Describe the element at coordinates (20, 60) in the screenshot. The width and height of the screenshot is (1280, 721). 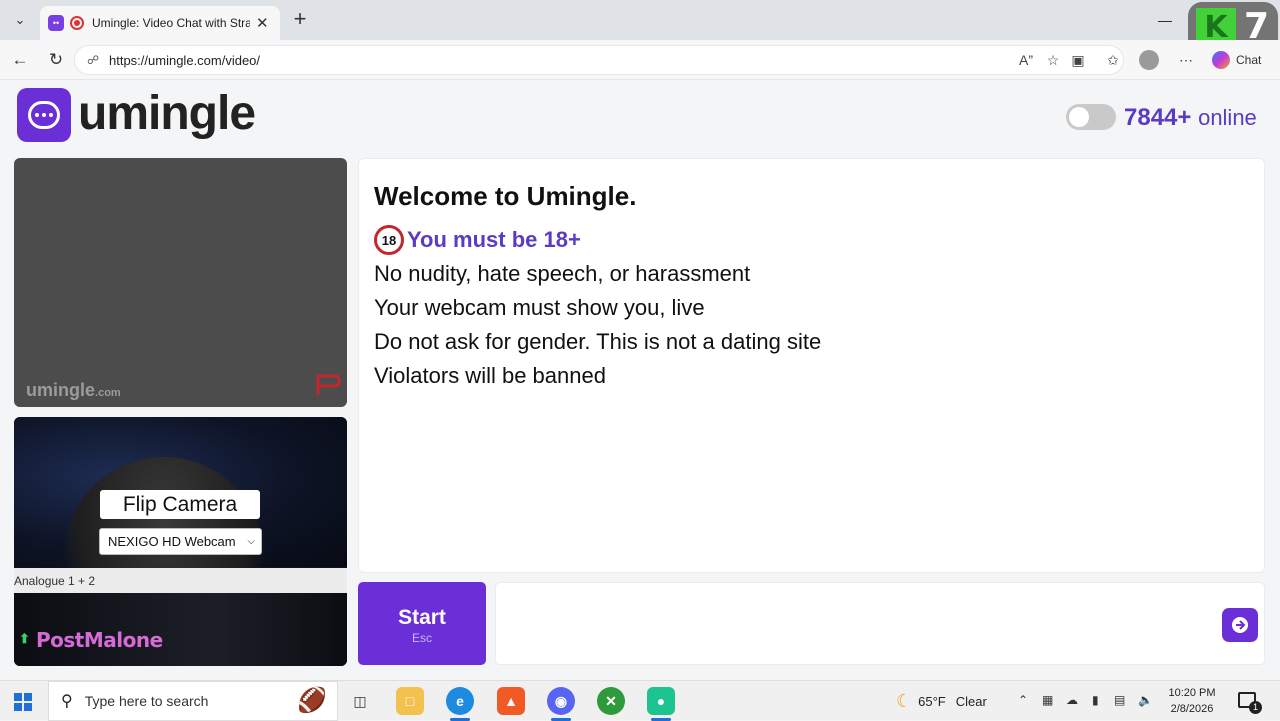
I see `back-arrow-icon: ←` at that location.